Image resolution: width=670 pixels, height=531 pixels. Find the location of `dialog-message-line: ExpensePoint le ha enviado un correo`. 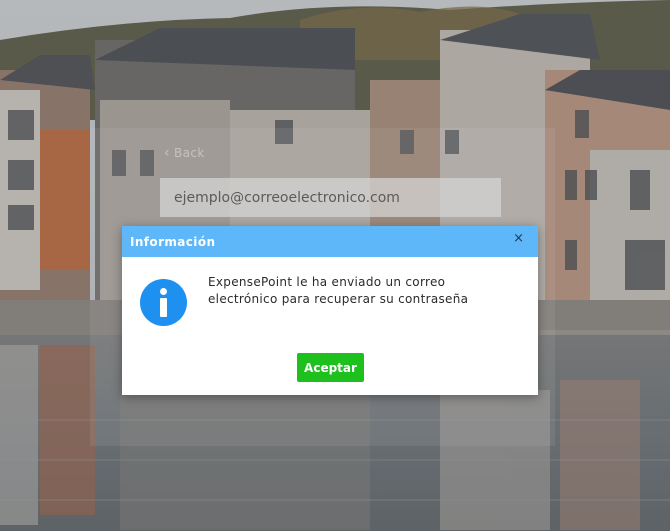

dialog-message-line: ExpensePoint le ha enviado un correo is located at coordinates (327, 282).